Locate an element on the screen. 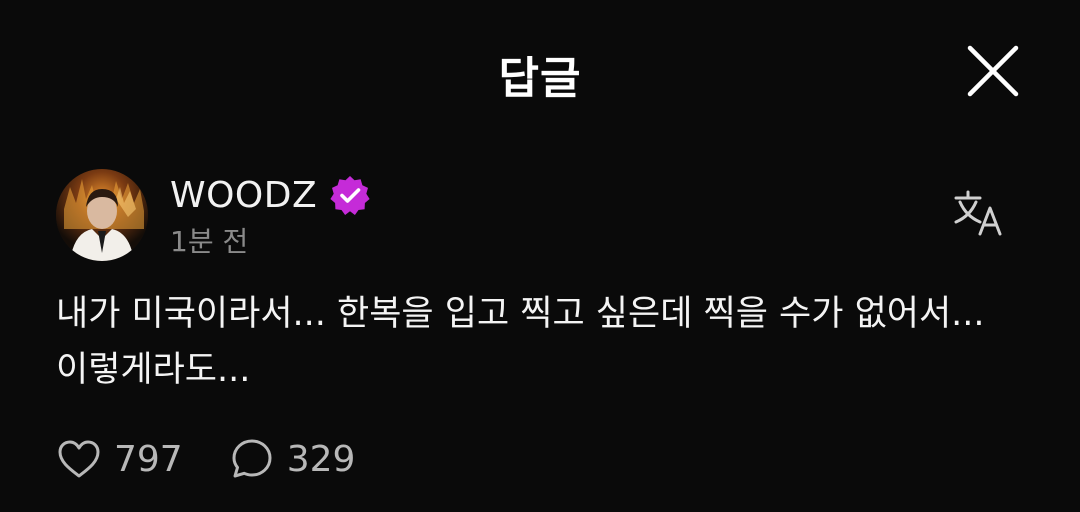  close-button is located at coordinates (993, 71).